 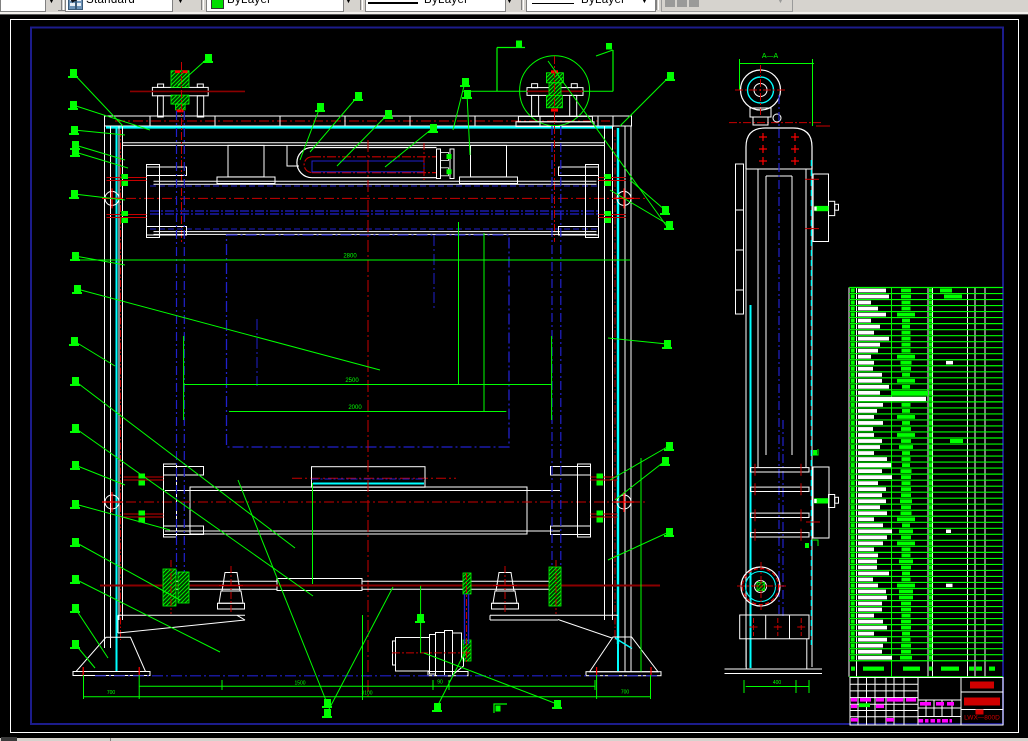 What do you see at coordinates (350, 257) in the screenshot?
I see `svg-text: 2800` at bounding box center [350, 257].